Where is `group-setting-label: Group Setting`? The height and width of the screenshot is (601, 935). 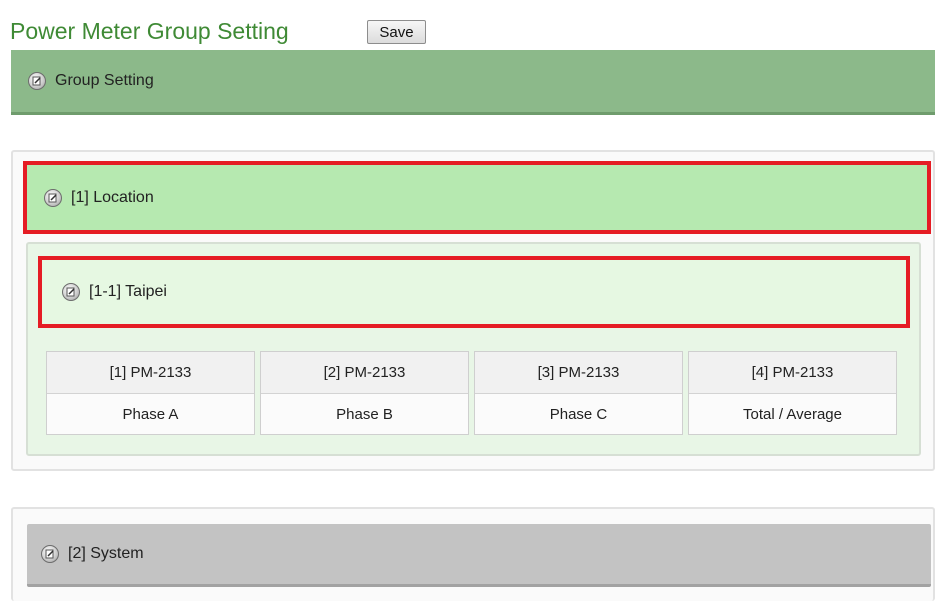
group-setting-label: Group Setting is located at coordinates (104, 80).